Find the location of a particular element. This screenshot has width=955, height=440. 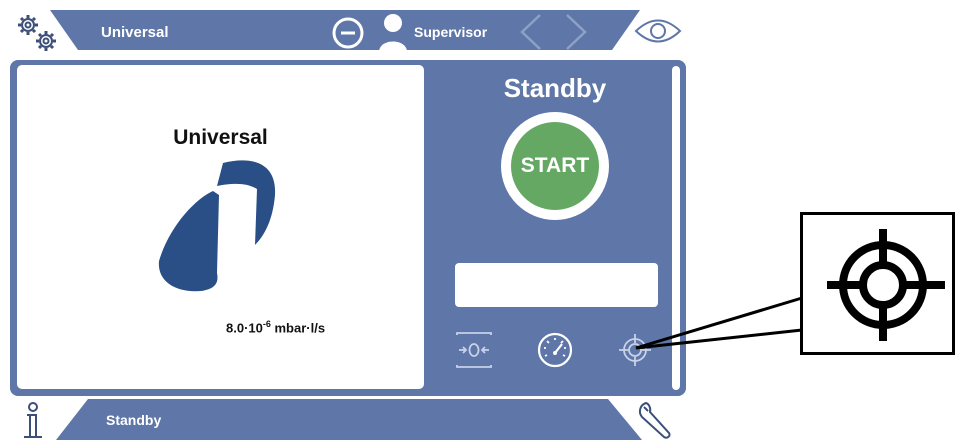

status-title: Standby is located at coordinates (555, 88).